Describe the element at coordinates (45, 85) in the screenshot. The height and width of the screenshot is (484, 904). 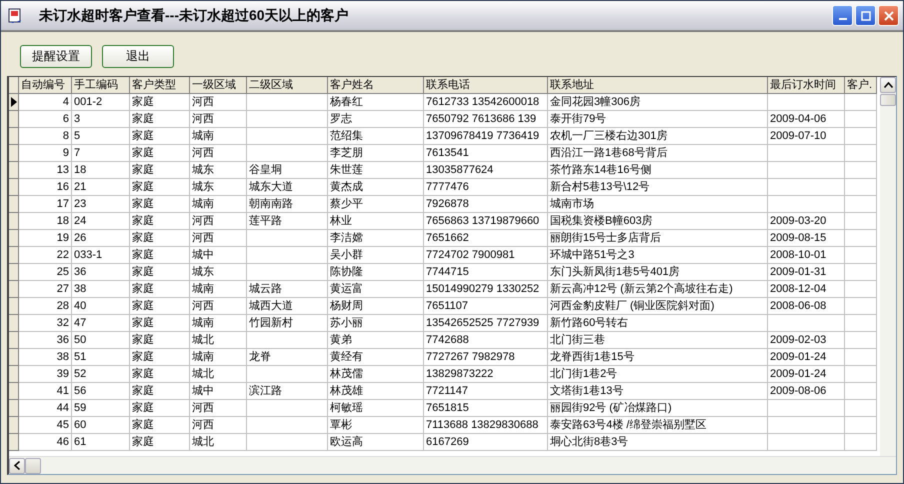
I see `column-header: 自动编号` at that location.